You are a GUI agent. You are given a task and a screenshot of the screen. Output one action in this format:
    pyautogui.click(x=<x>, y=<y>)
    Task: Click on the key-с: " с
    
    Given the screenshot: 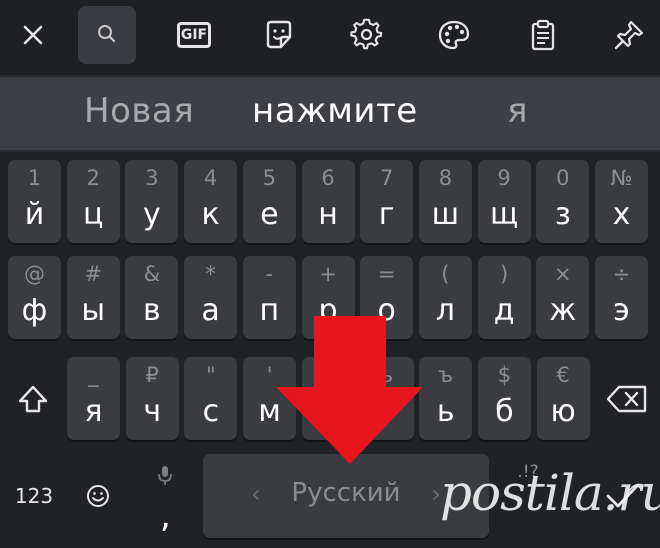 What is the action you would take?
    pyautogui.click(x=211, y=398)
    